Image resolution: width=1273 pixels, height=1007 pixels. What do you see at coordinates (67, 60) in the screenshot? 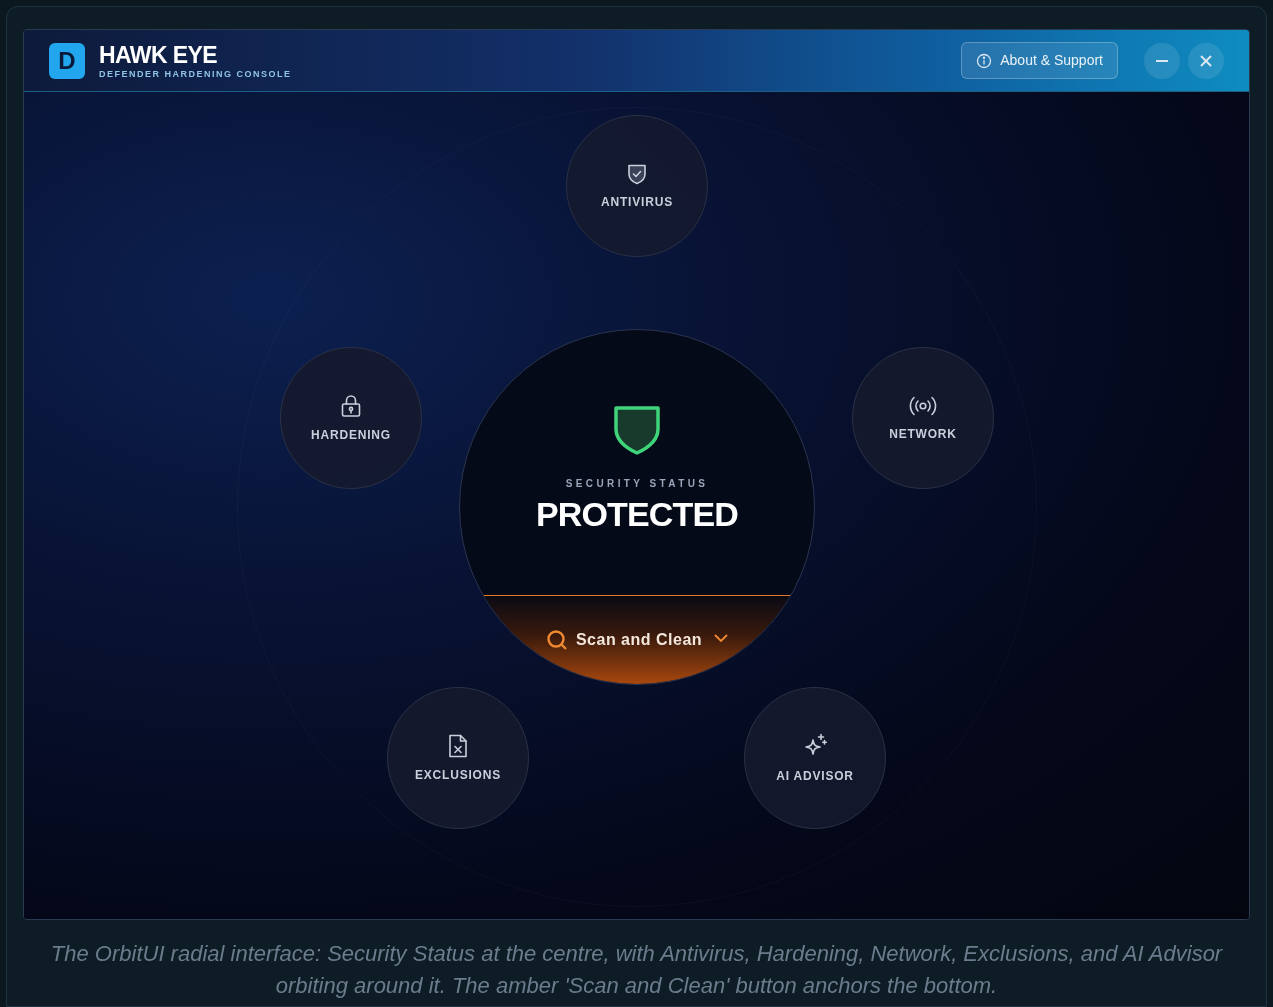
I see `app-logo: D` at bounding box center [67, 60].